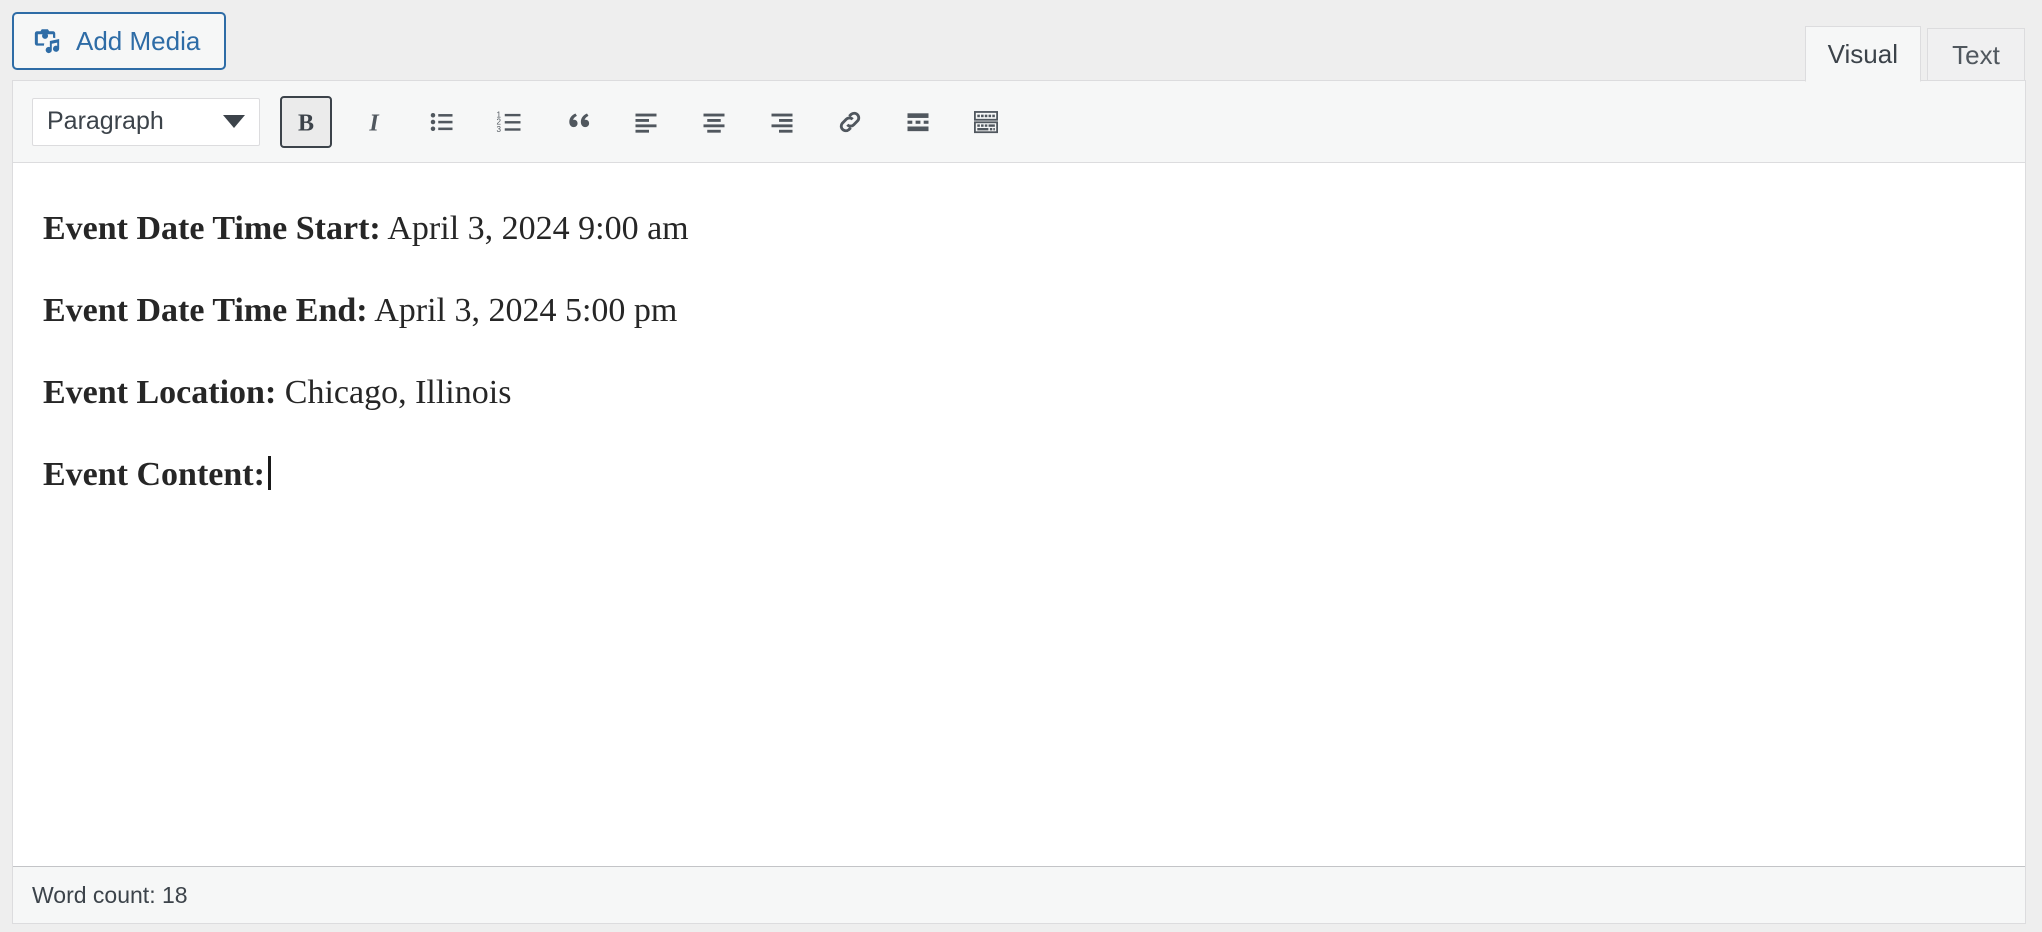 Image resolution: width=2042 pixels, height=932 pixels. What do you see at coordinates (105, 121) in the screenshot?
I see `format-select-value: Paragraph` at bounding box center [105, 121].